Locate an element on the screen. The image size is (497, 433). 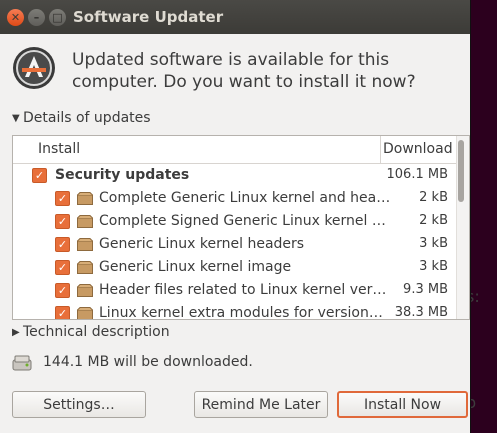
disk-icon is located at coordinates (22, 363).